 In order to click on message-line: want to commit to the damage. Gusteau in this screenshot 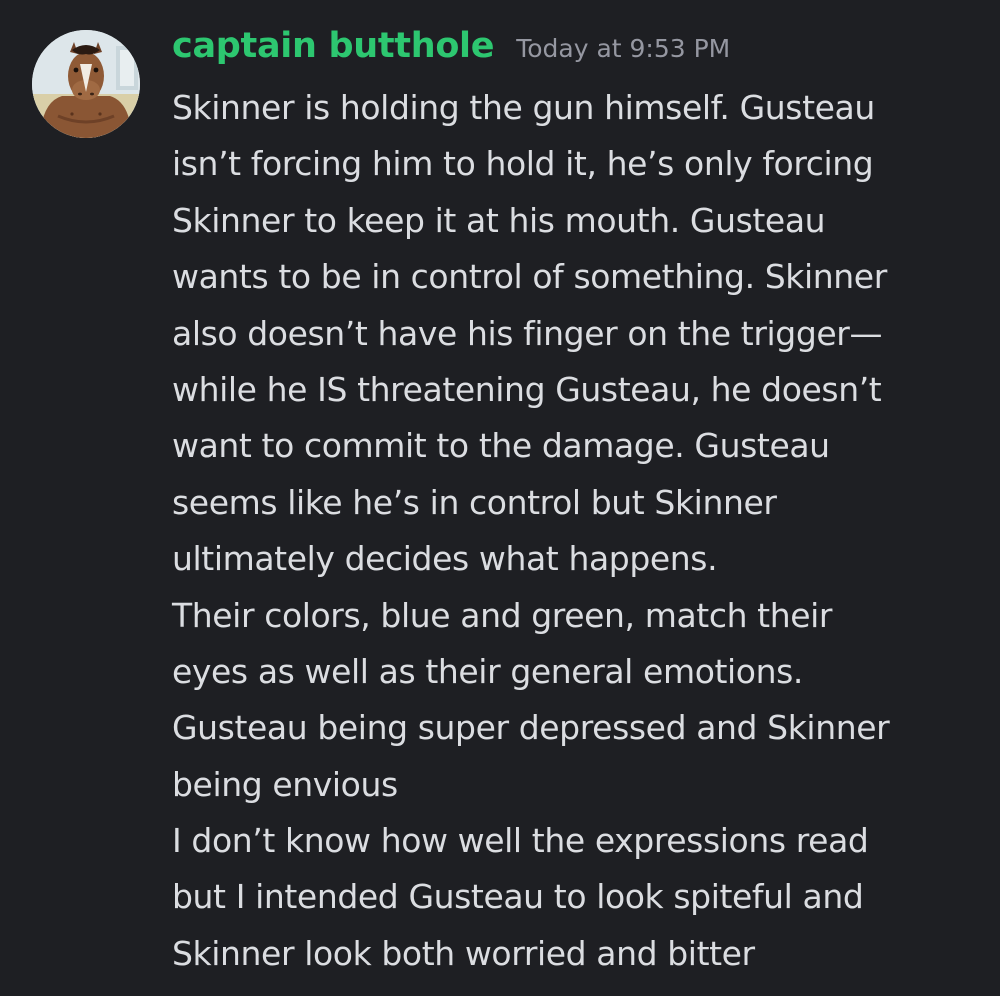, I will do `click(501, 446)`.